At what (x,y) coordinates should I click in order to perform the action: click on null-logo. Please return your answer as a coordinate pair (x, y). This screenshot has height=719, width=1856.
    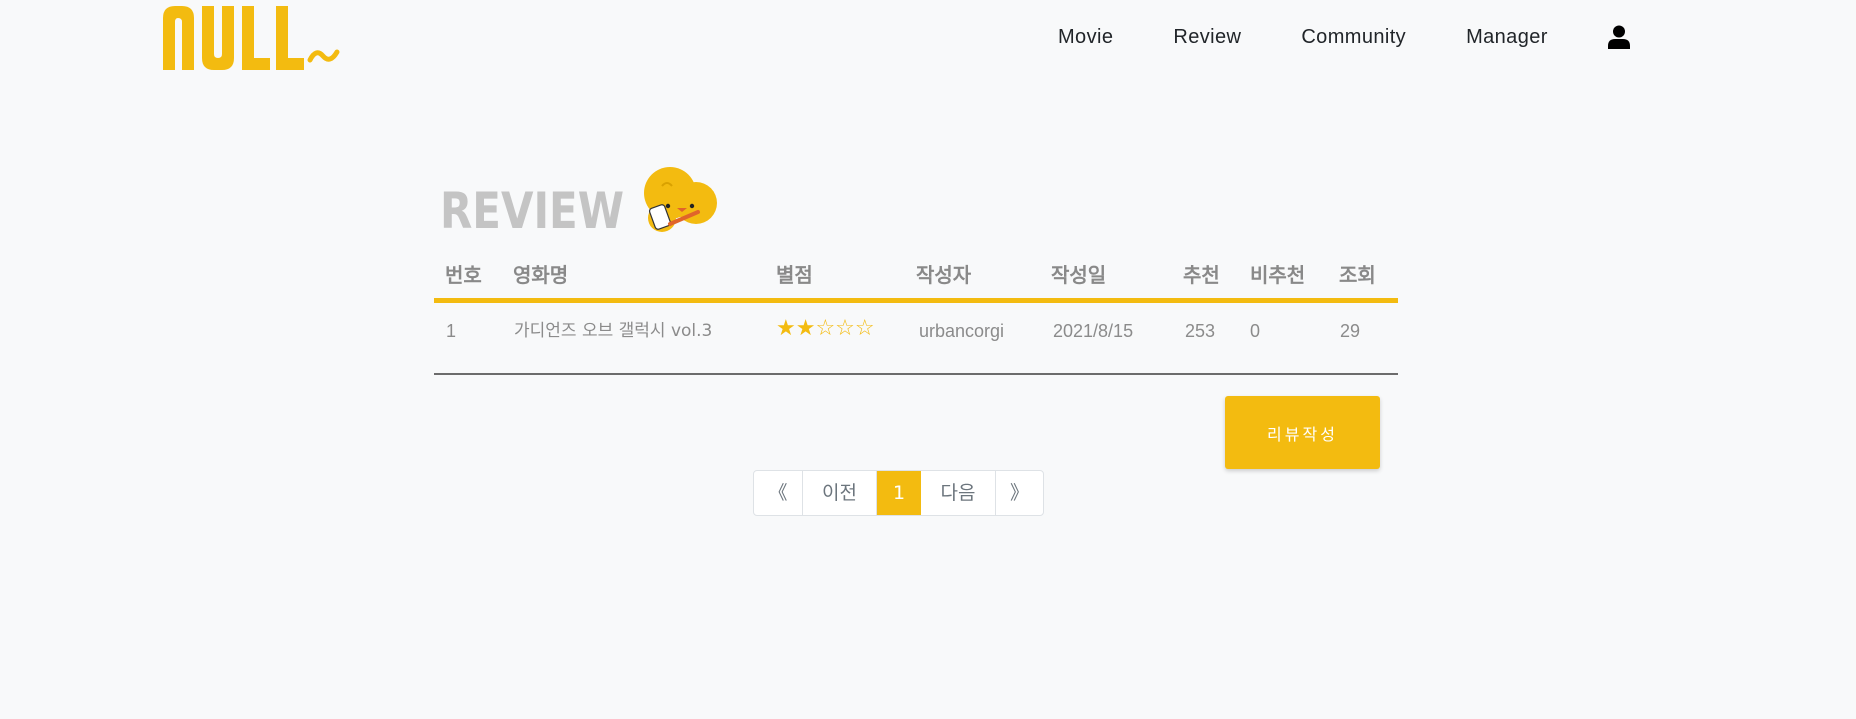
    Looking at the image, I should click on (265, 38).